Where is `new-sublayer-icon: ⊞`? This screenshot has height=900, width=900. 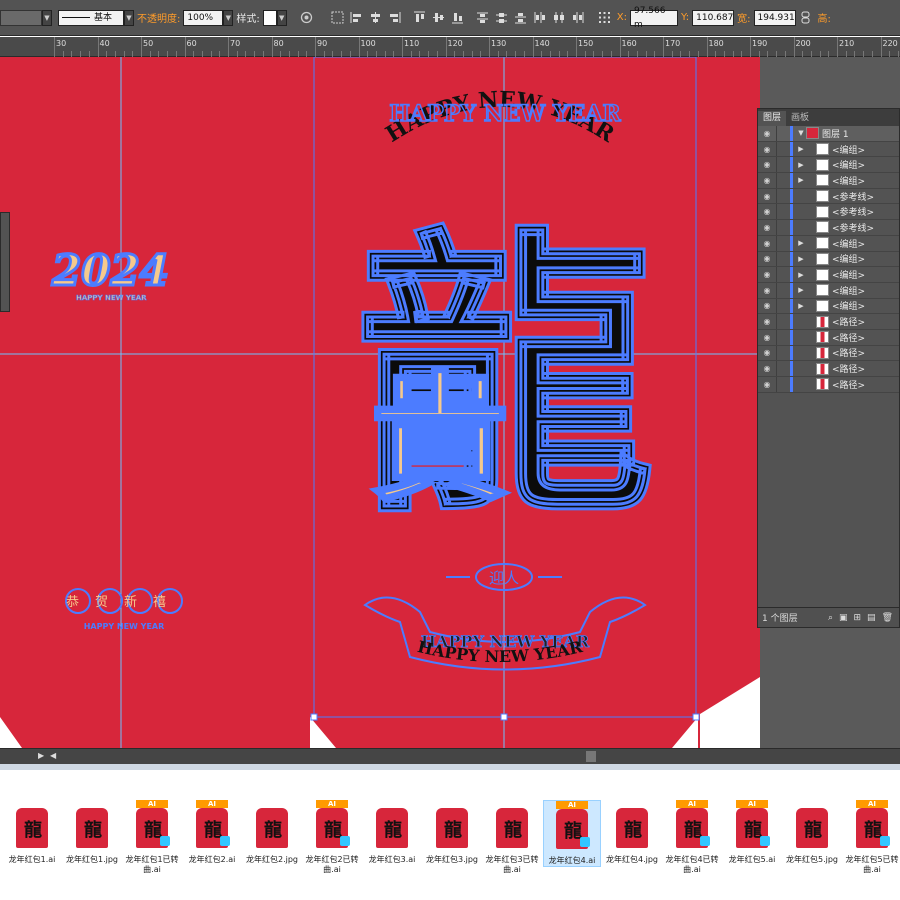 new-sublayer-icon: ⊞ is located at coordinates (858, 618).